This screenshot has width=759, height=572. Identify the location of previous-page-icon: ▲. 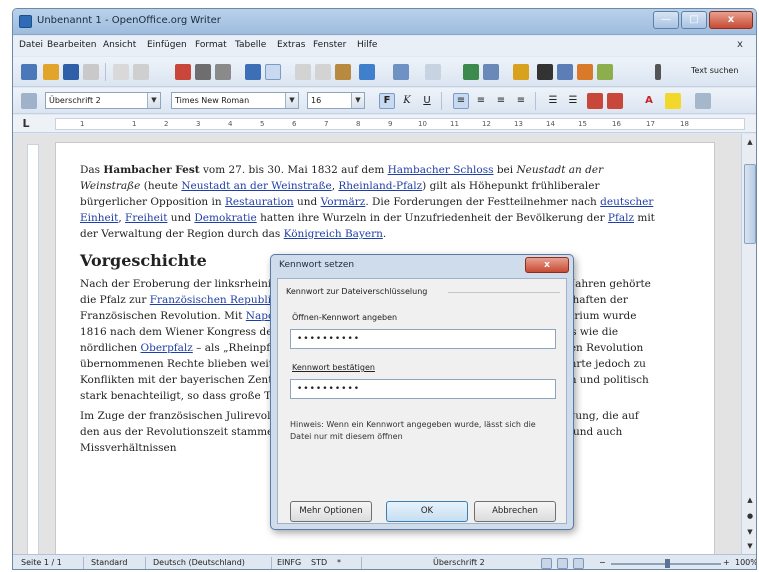
(750, 500).